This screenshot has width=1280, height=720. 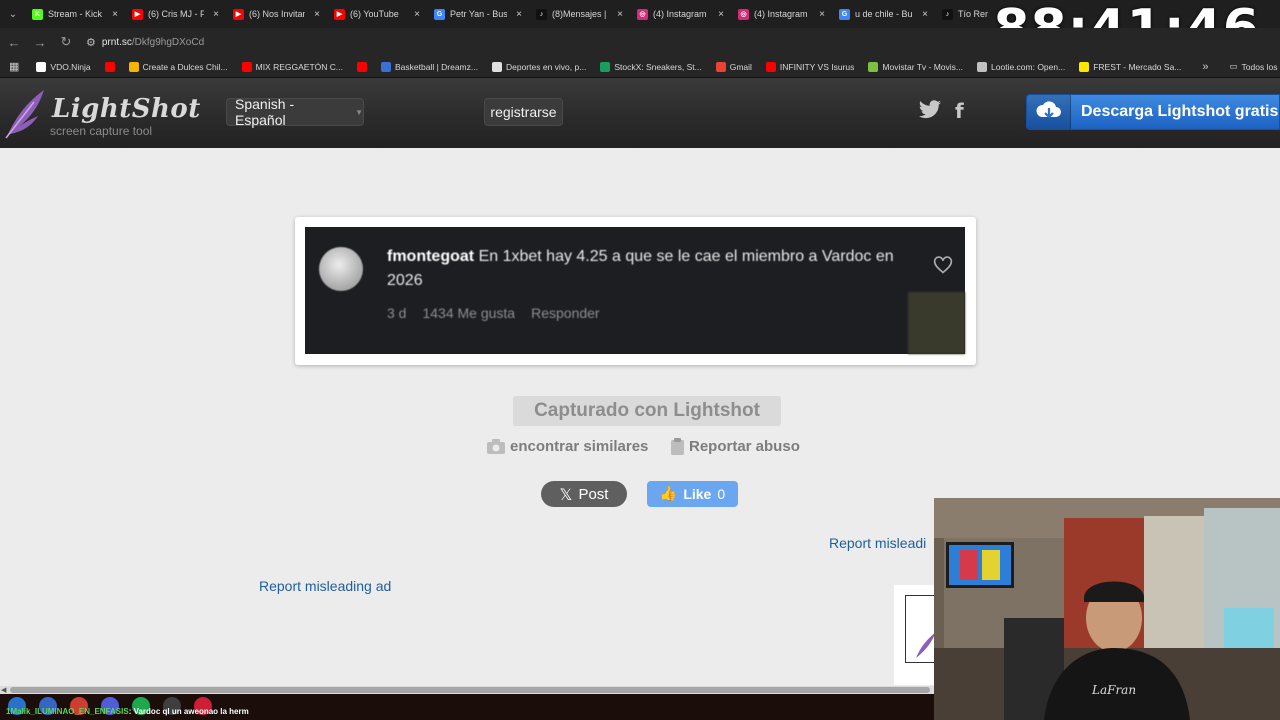 What do you see at coordinates (470, 690) in the screenshot?
I see `scrollbar-thumb` at bounding box center [470, 690].